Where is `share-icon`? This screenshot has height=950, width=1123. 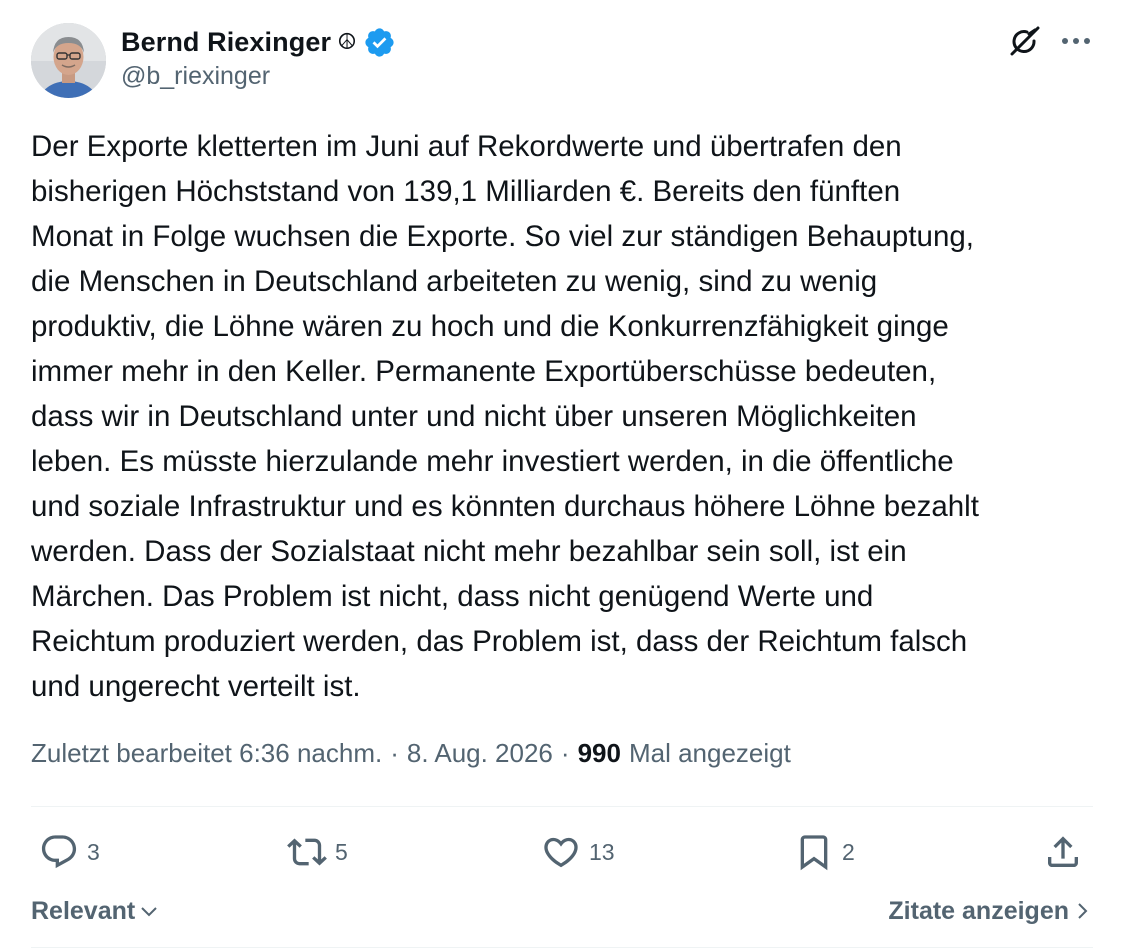
share-icon is located at coordinates (1063, 851).